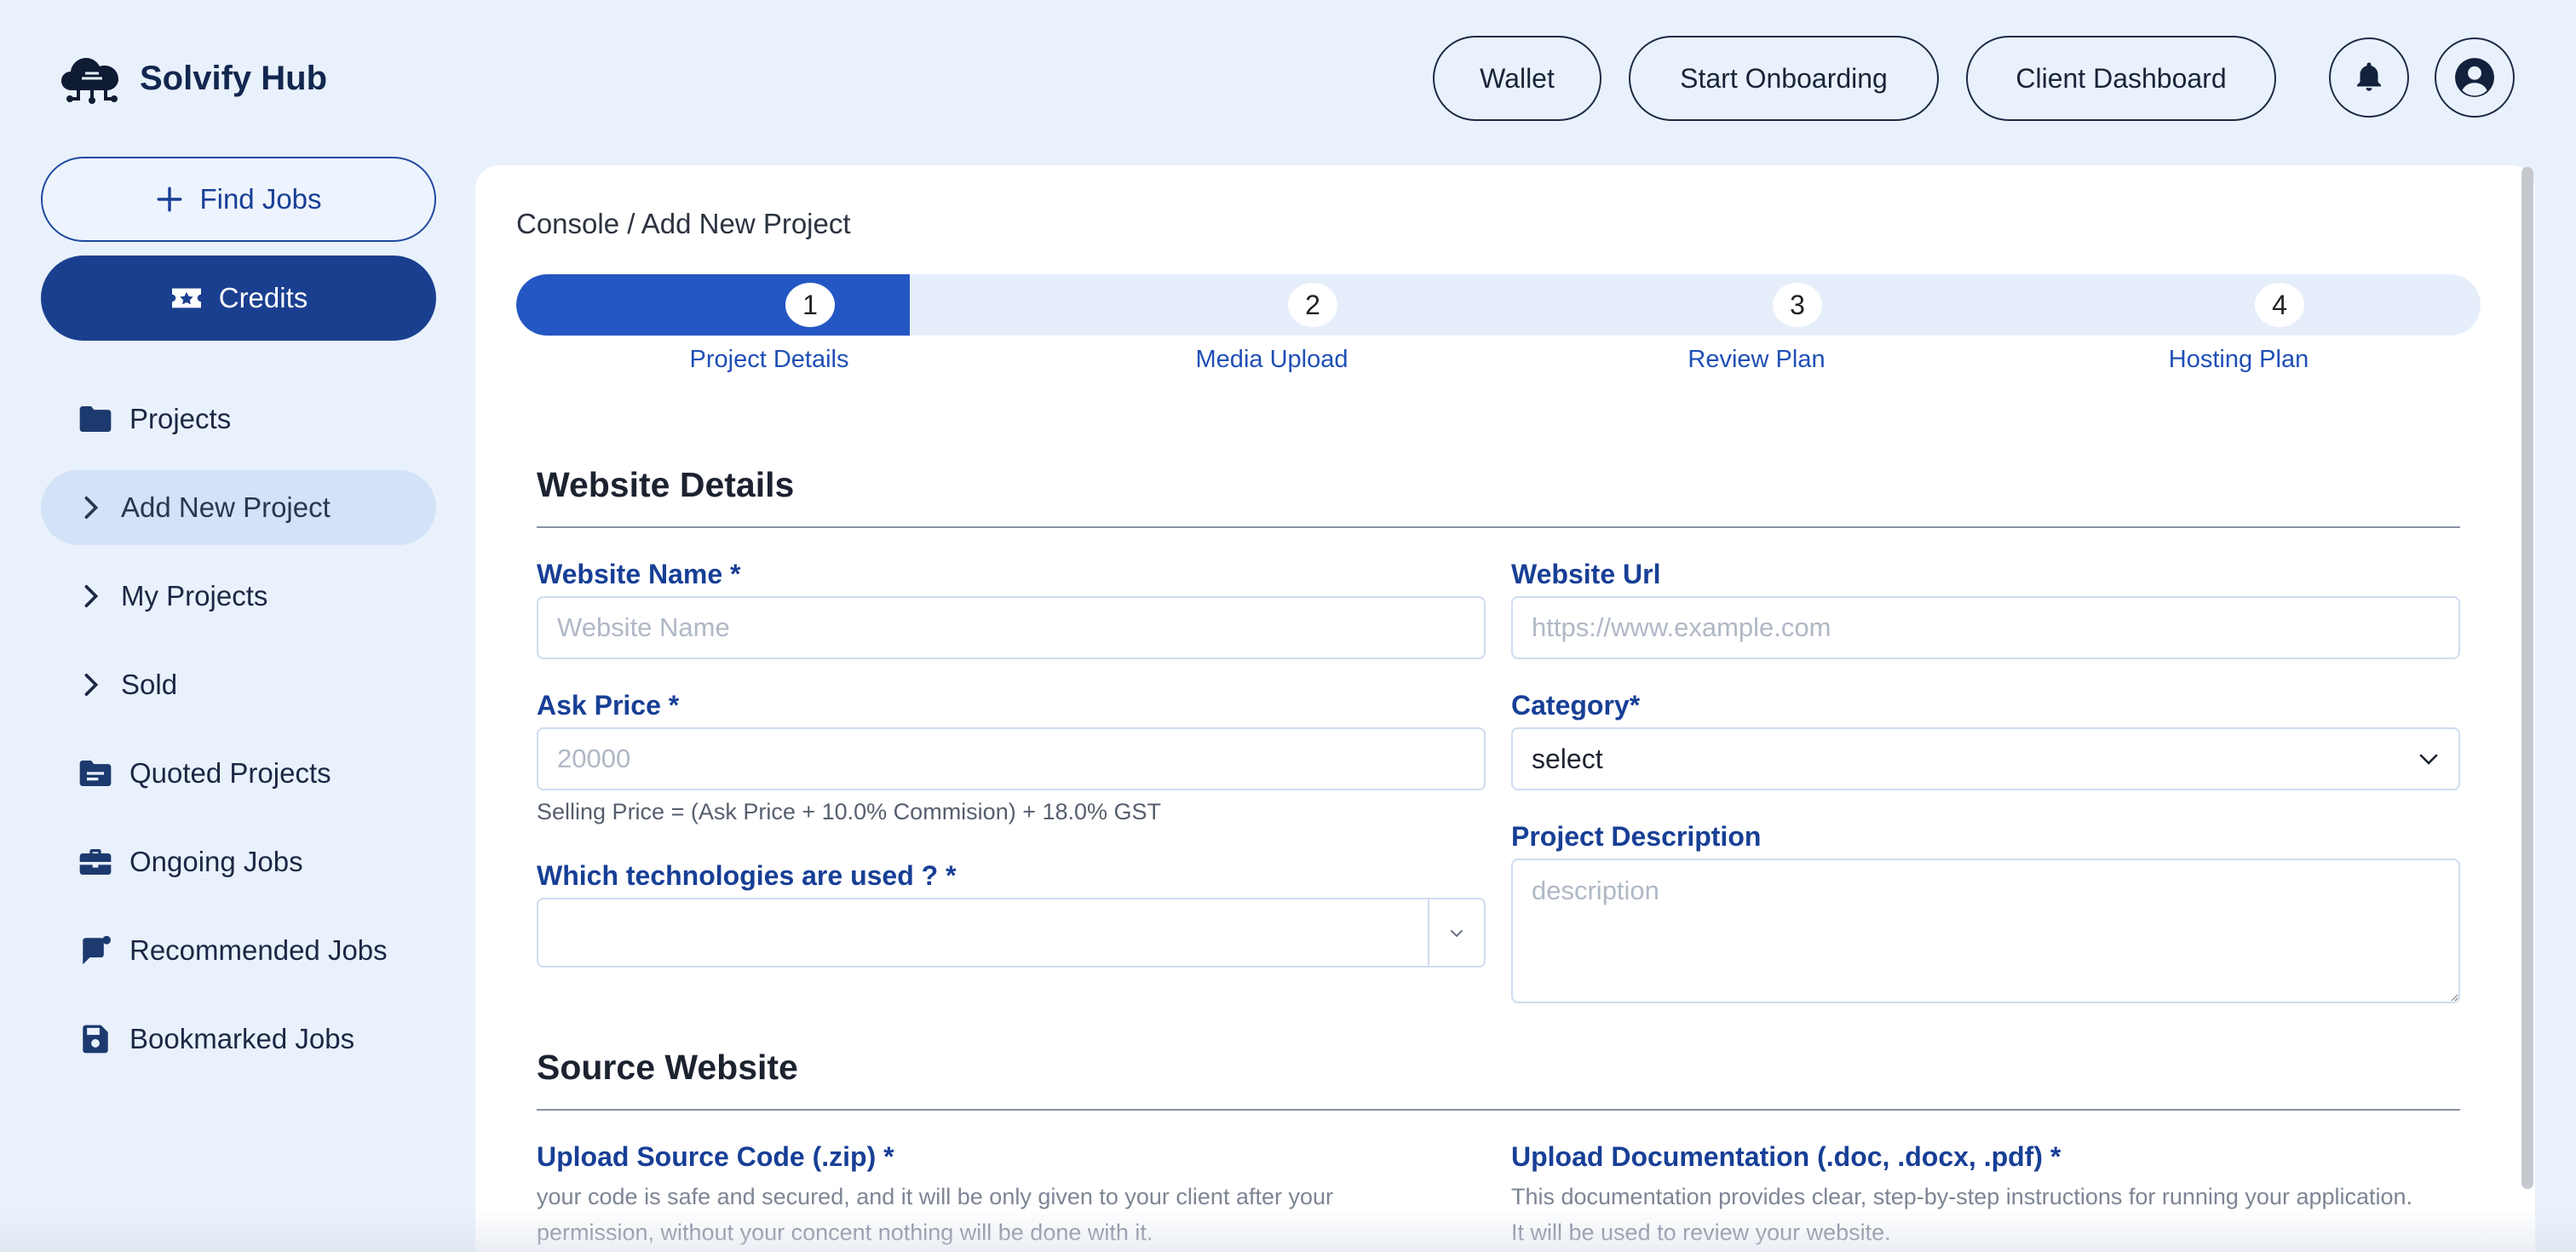 The height and width of the screenshot is (1252, 2576). What do you see at coordinates (258, 950) in the screenshot?
I see `sidebar-item-label: Recommended Jobs` at bounding box center [258, 950].